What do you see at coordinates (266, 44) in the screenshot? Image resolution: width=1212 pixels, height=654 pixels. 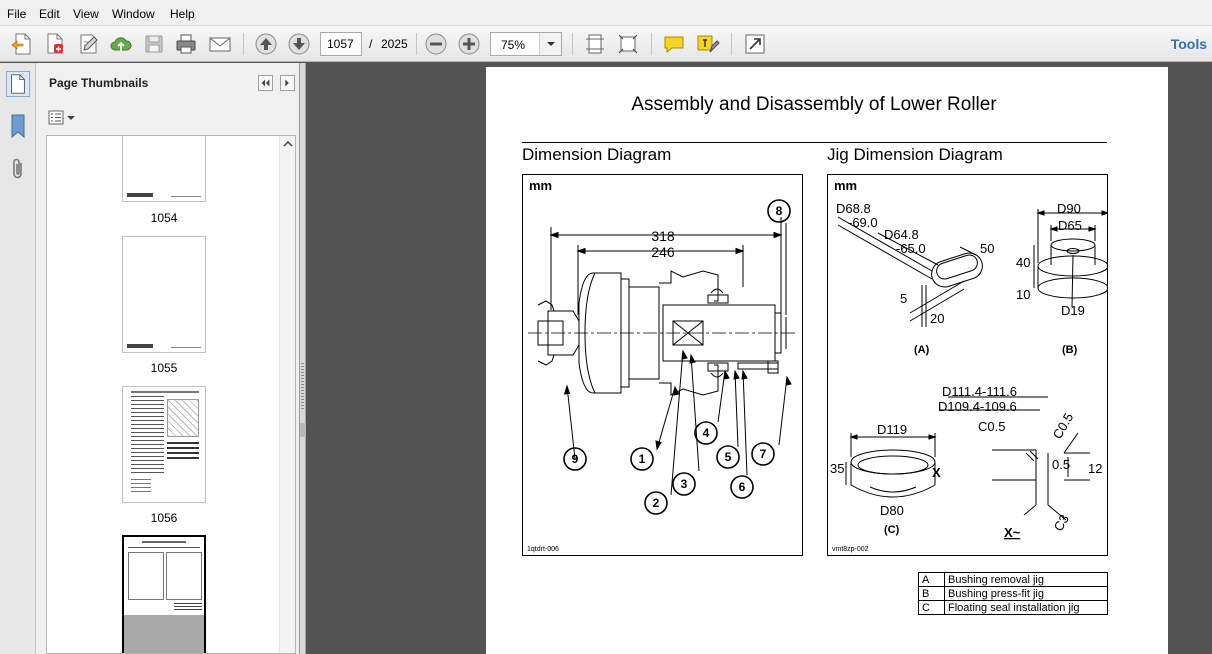 I see `page-up-icon` at bounding box center [266, 44].